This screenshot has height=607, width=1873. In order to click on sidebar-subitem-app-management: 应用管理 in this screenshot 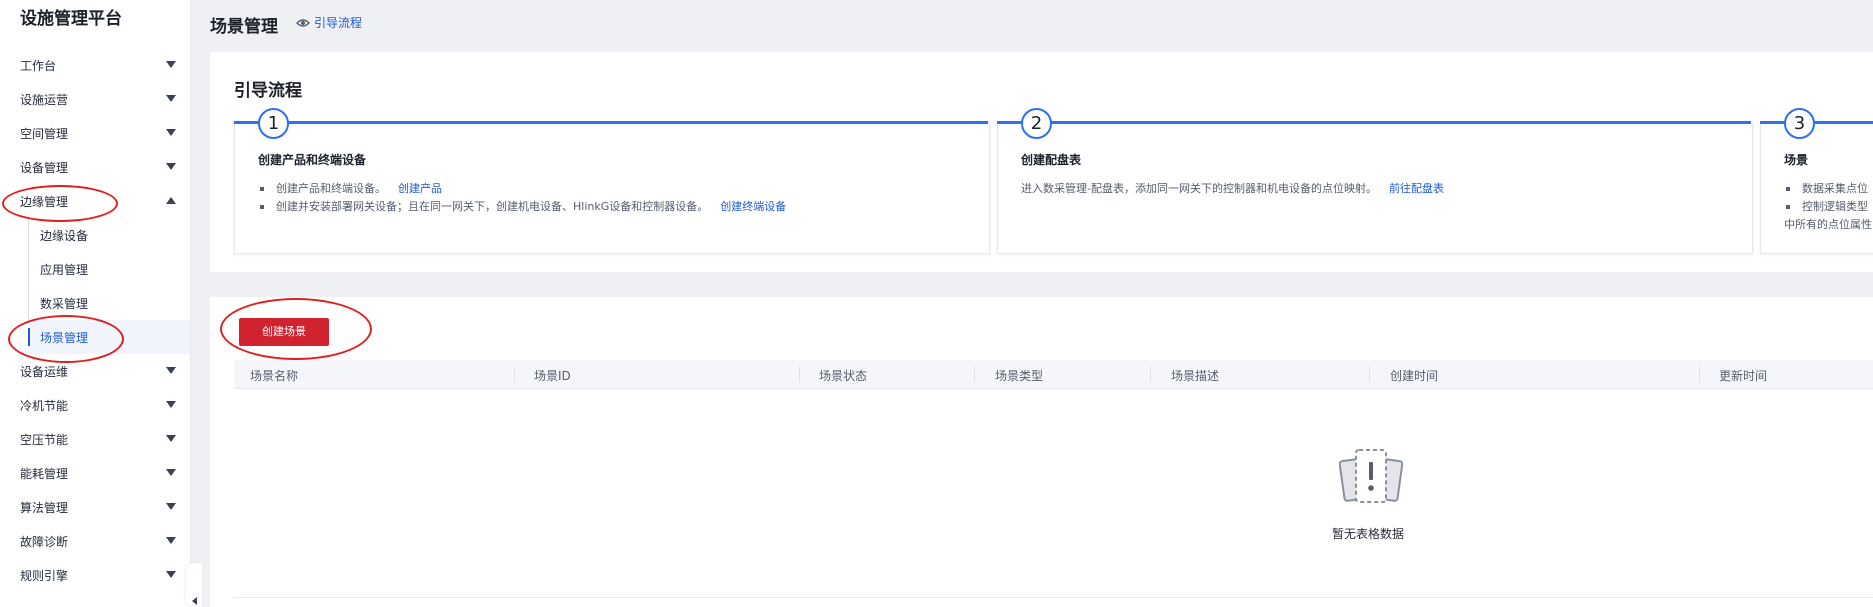, I will do `click(109, 269)`.